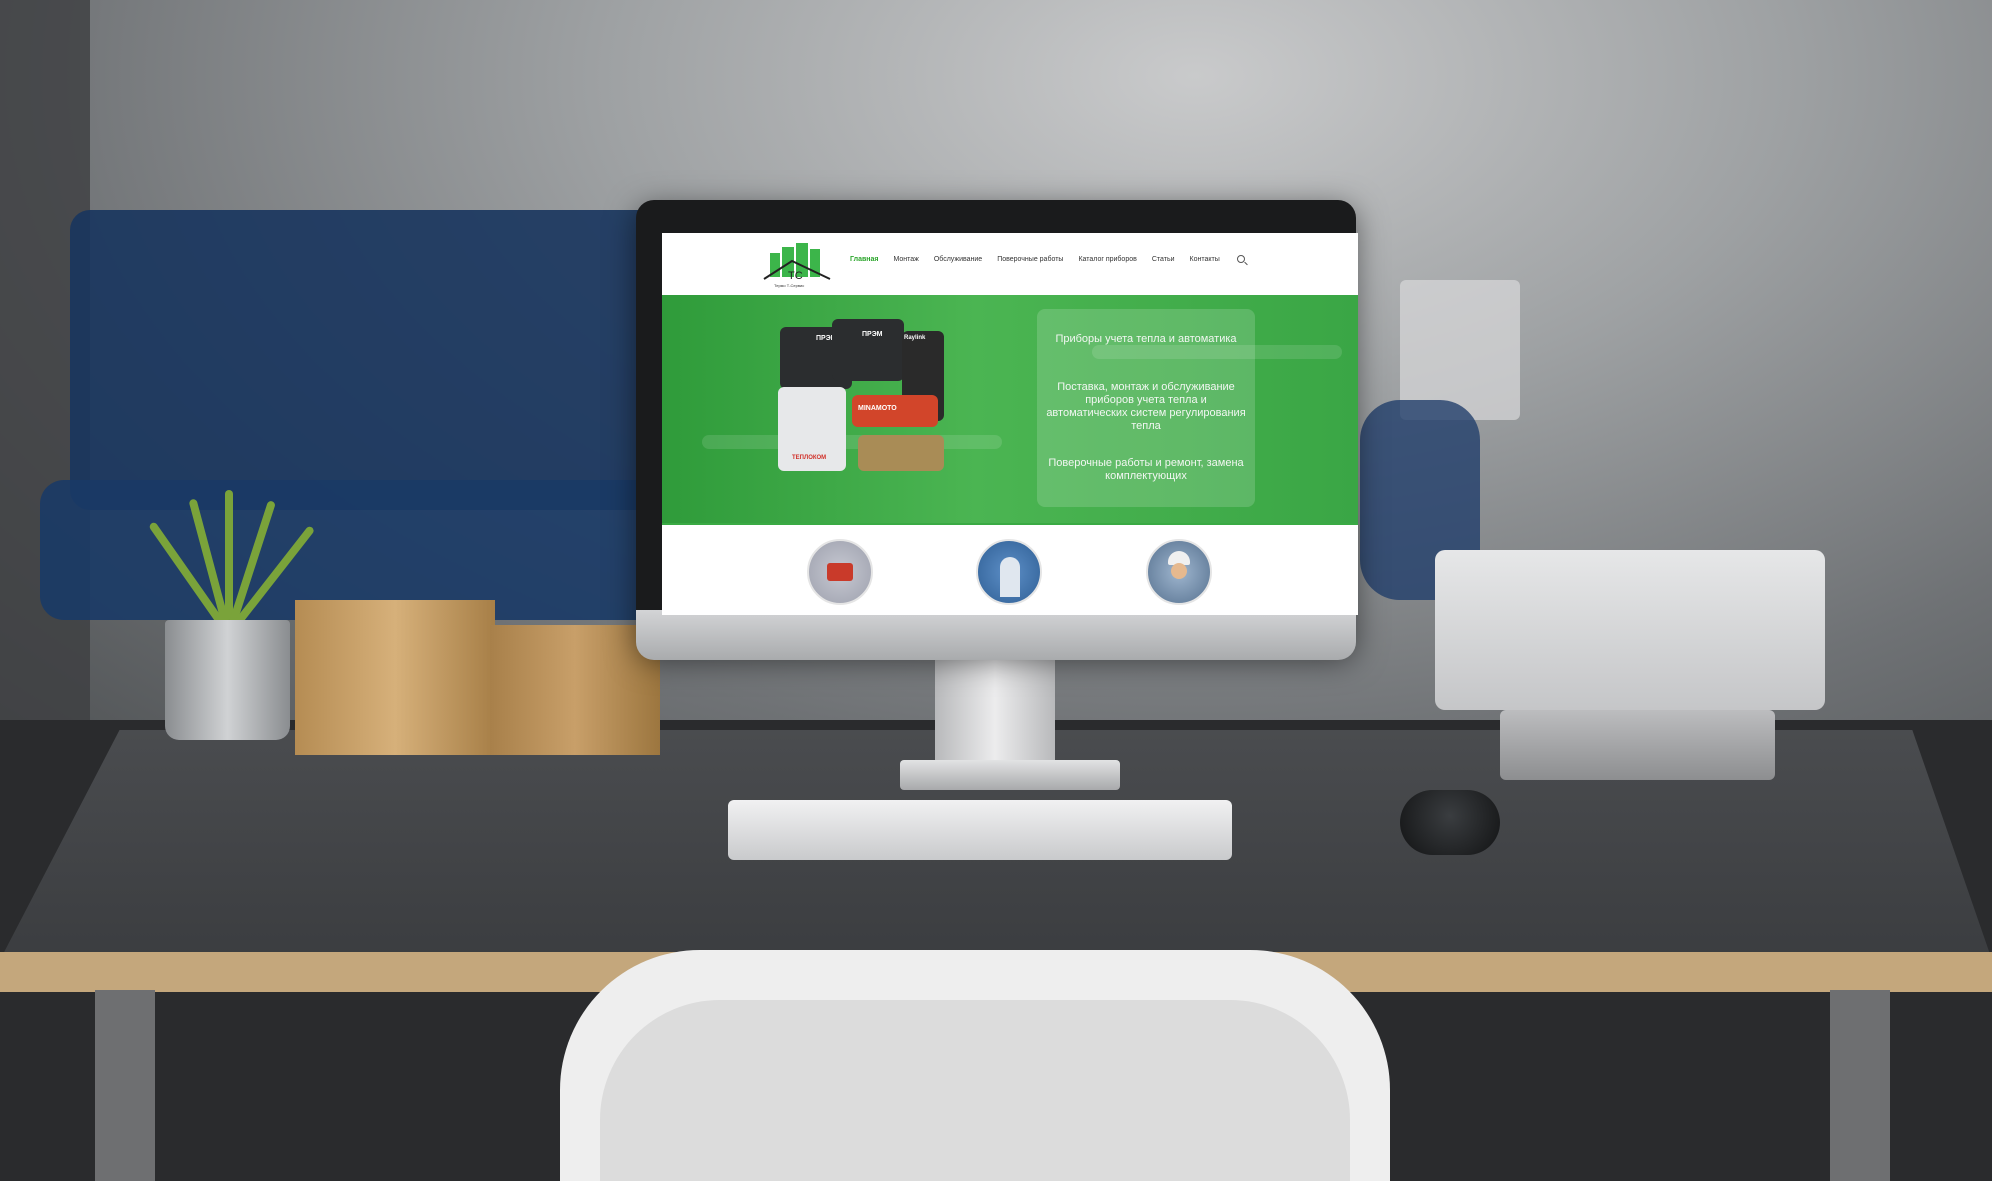 This screenshot has width=1992, height=1181. What do you see at coordinates (370, 360) in the screenshot?
I see `sofa-back` at bounding box center [370, 360].